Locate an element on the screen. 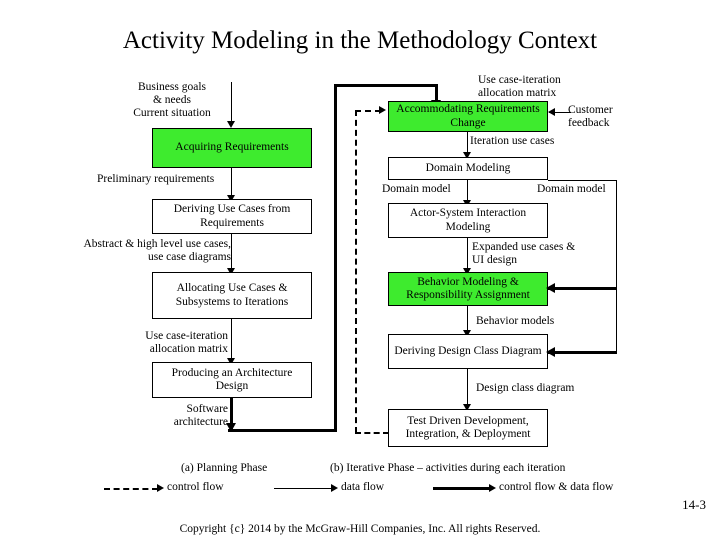  domain-model-loop-top is located at coordinates (582, 180).